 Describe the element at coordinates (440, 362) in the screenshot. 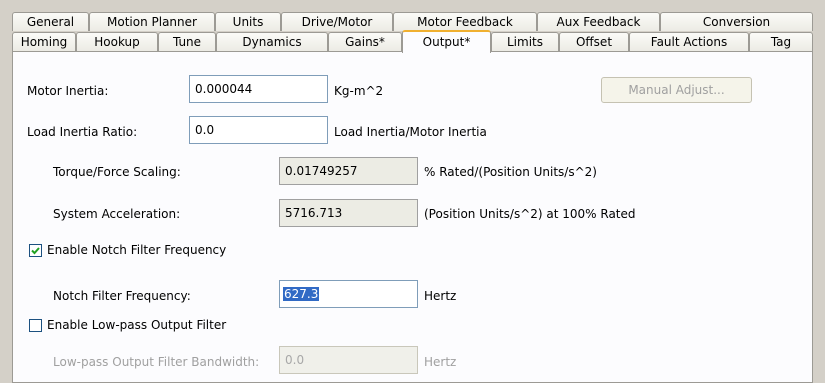

I see `lowpass-bandwidth-unit: Hertz` at that location.